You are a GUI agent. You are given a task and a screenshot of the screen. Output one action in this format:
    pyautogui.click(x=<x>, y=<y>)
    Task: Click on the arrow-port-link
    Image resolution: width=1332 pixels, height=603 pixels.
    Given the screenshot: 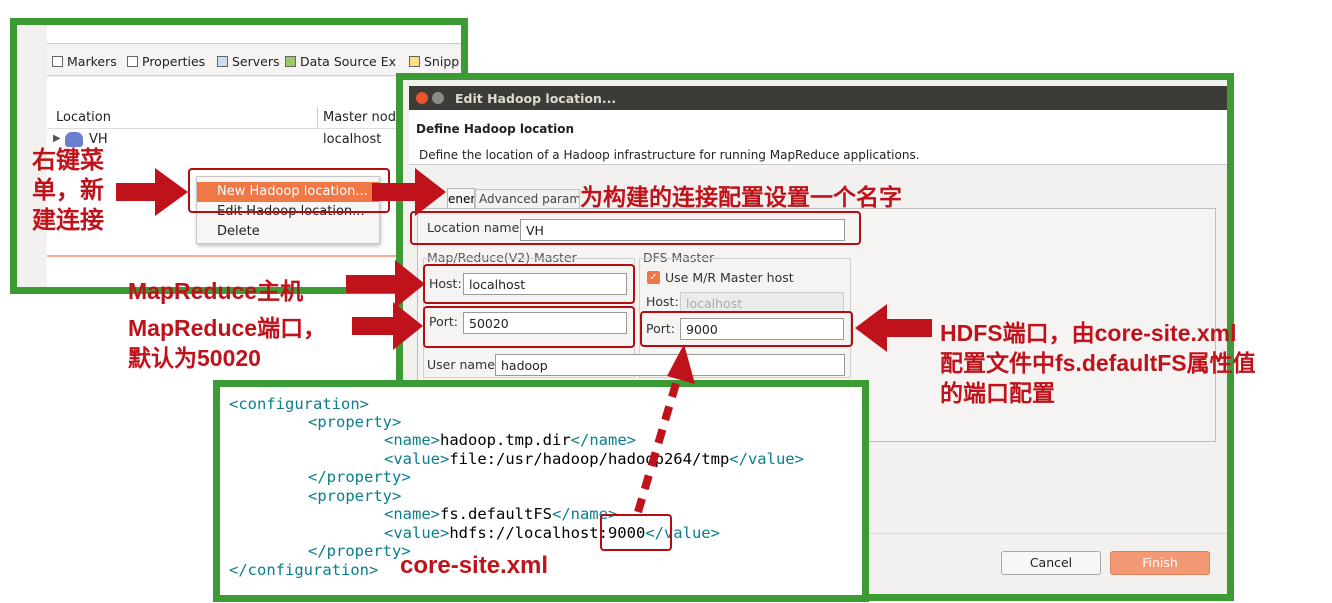 What is the action you would take?
    pyautogui.click(x=659, y=441)
    